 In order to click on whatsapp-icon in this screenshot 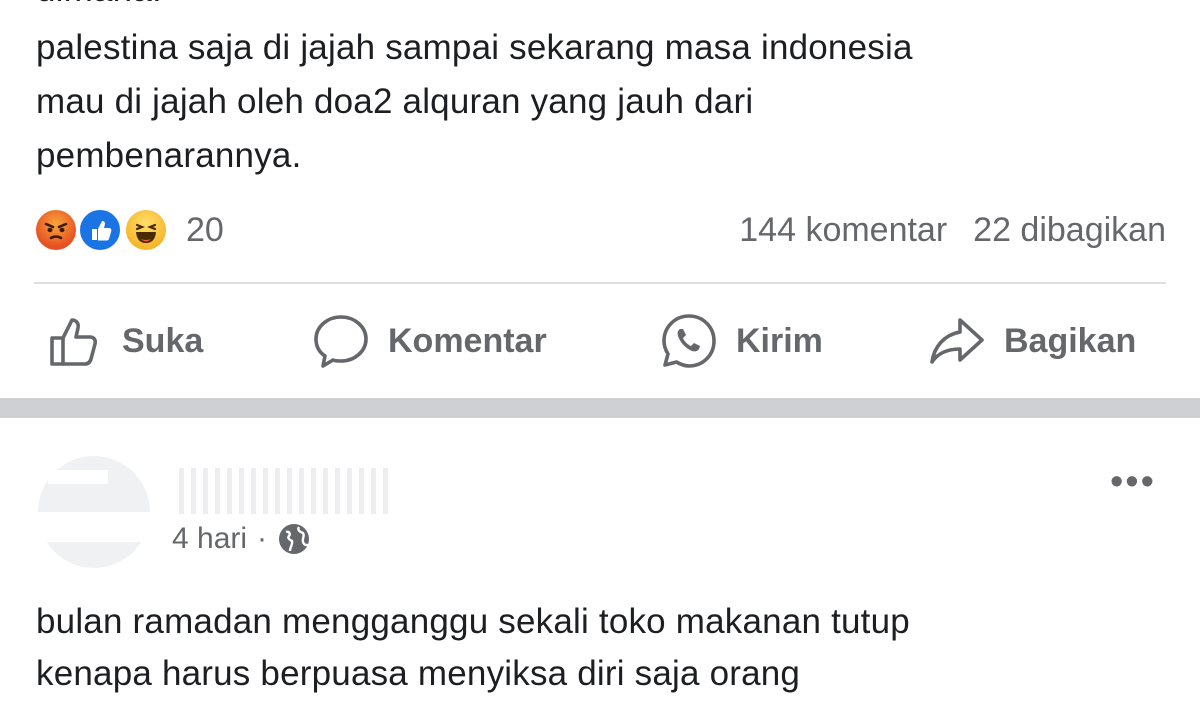, I will do `click(689, 341)`.